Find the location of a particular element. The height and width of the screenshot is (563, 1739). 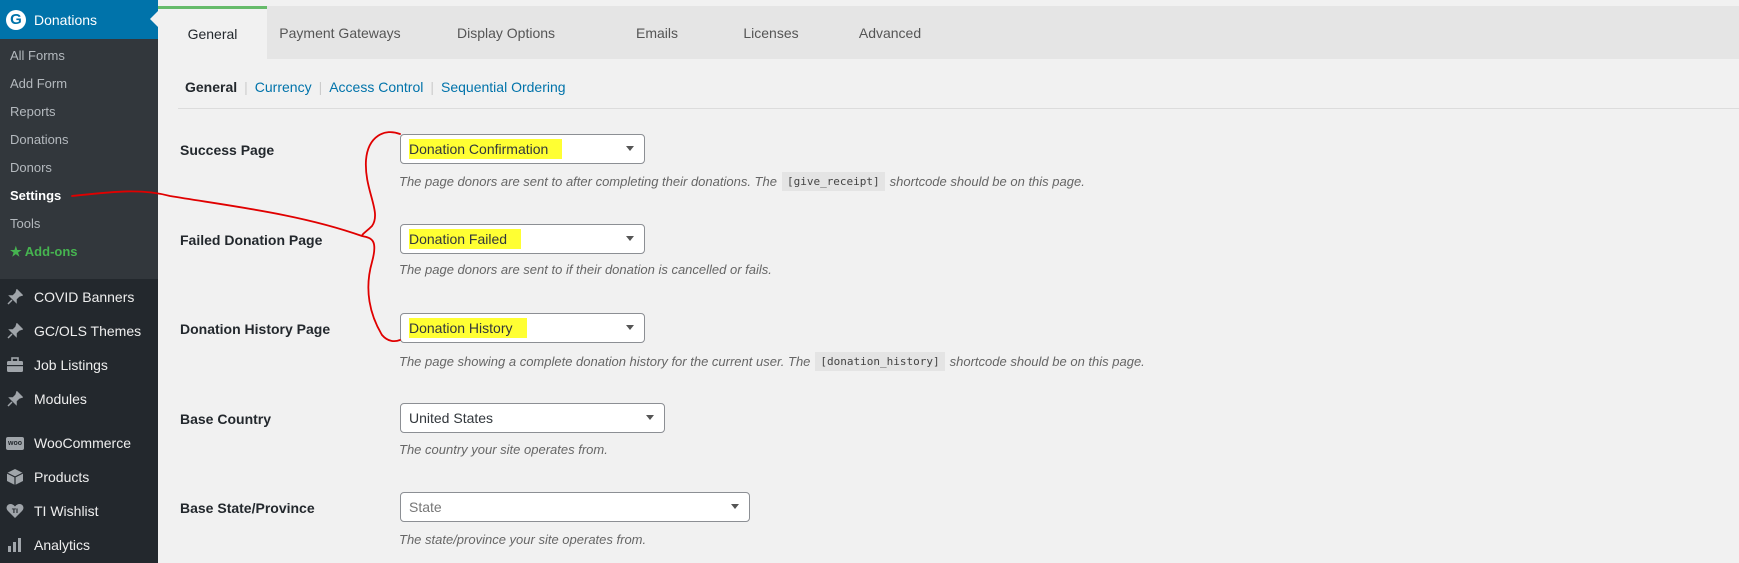

sidebar-item-label: Products is located at coordinates (62, 477).